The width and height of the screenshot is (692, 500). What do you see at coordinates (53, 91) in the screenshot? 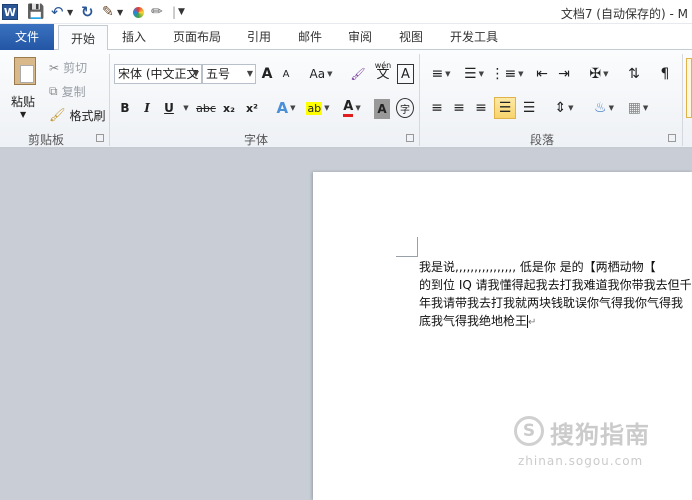
I see `copy-icon: ⧉` at bounding box center [53, 91].